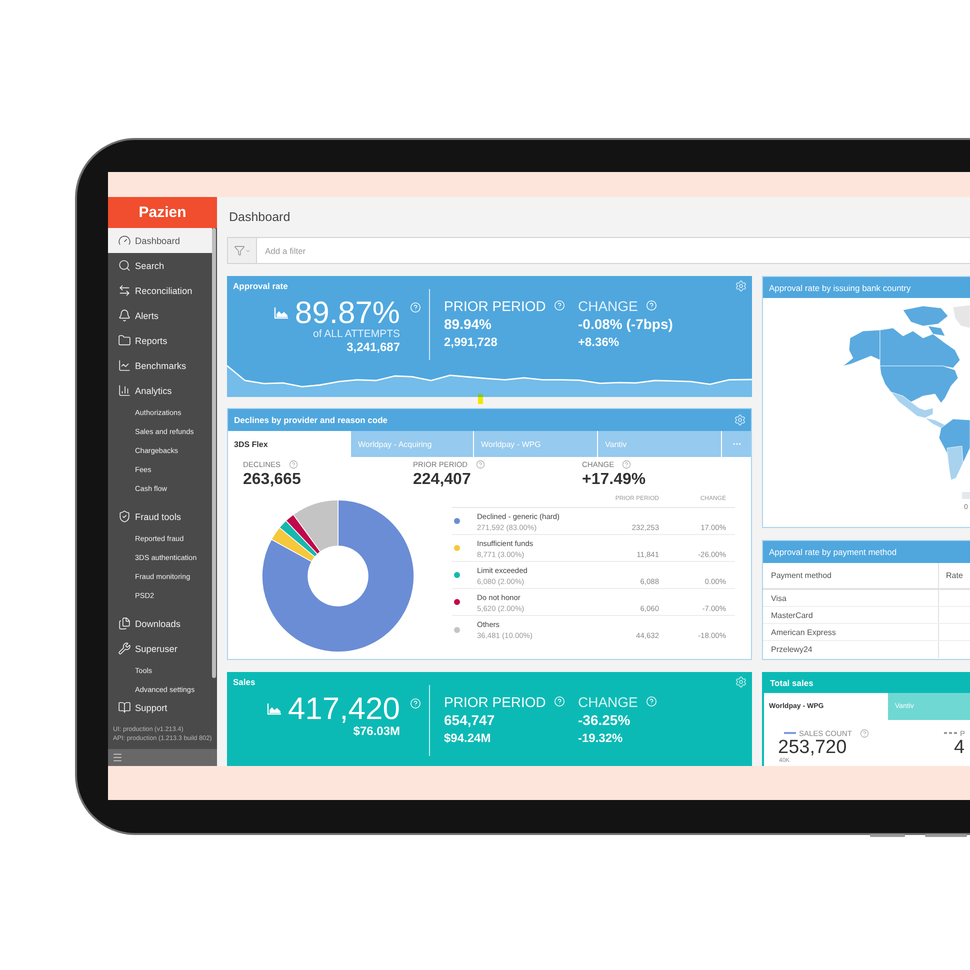 The width and height of the screenshot is (970, 970). I want to click on nav-item: Superuser, so click(160, 648).